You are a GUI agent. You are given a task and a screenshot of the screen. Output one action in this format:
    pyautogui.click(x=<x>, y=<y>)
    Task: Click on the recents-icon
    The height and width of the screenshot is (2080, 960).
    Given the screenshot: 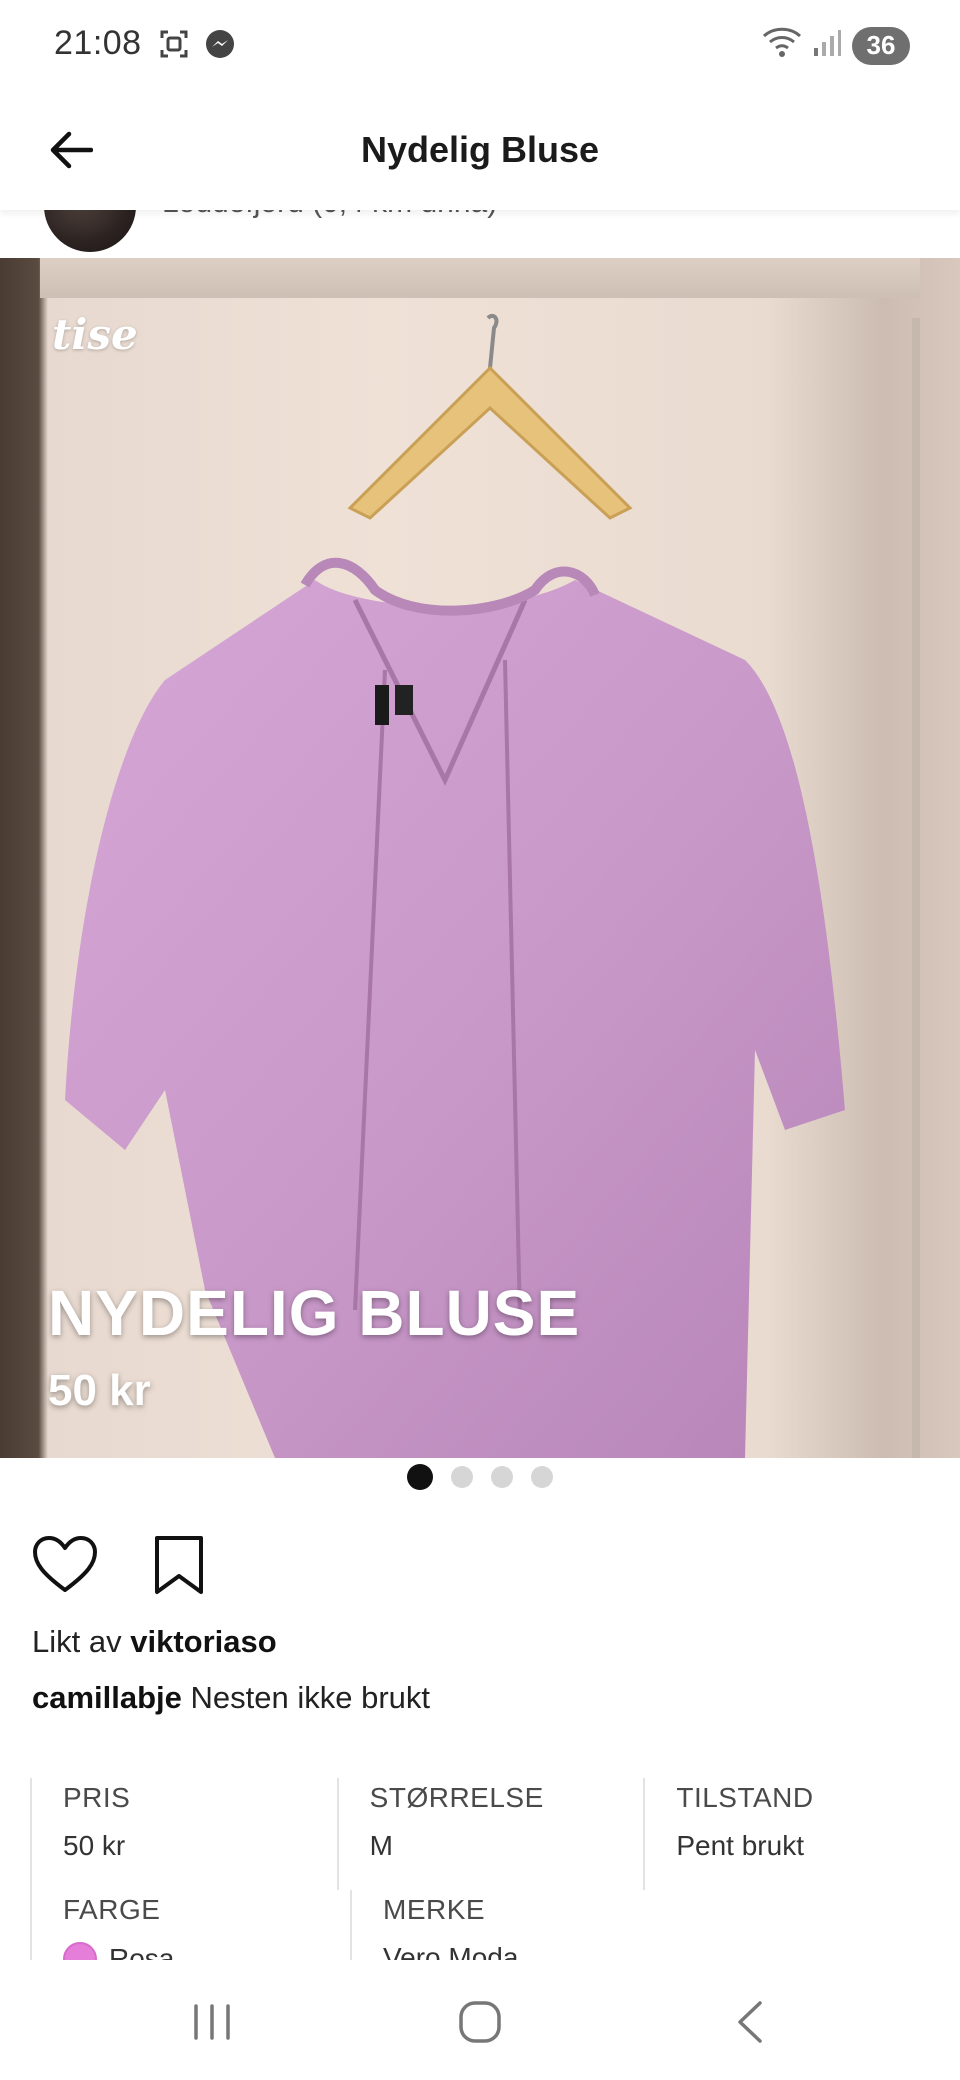 What is the action you would take?
    pyautogui.click(x=212, y=2022)
    